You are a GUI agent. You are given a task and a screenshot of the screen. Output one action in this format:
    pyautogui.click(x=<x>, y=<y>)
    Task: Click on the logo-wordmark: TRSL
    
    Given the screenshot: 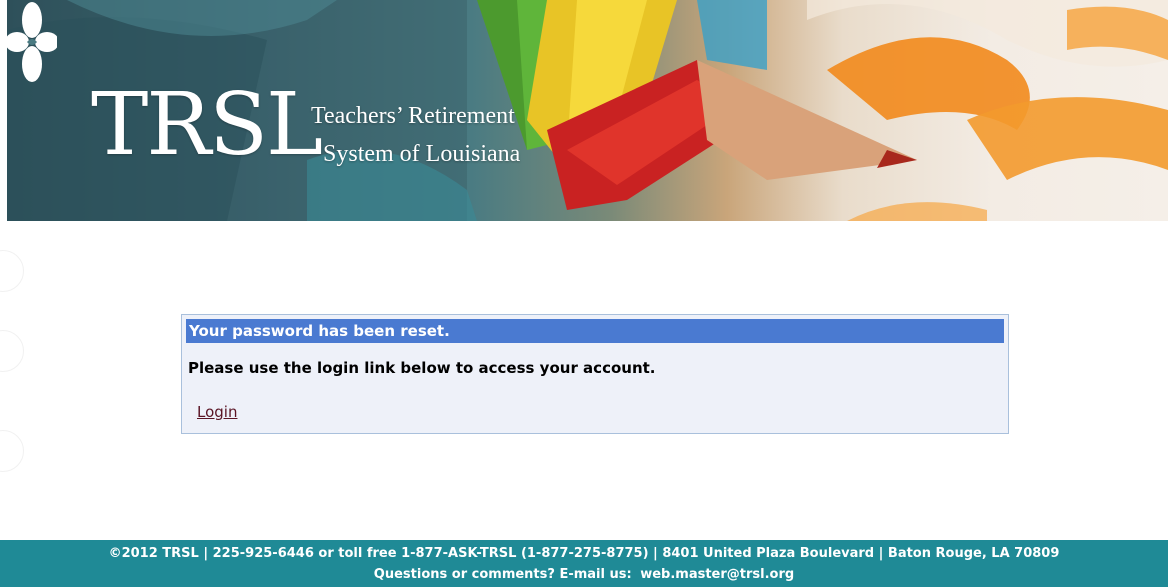 What is the action you would take?
    pyautogui.click(x=207, y=125)
    